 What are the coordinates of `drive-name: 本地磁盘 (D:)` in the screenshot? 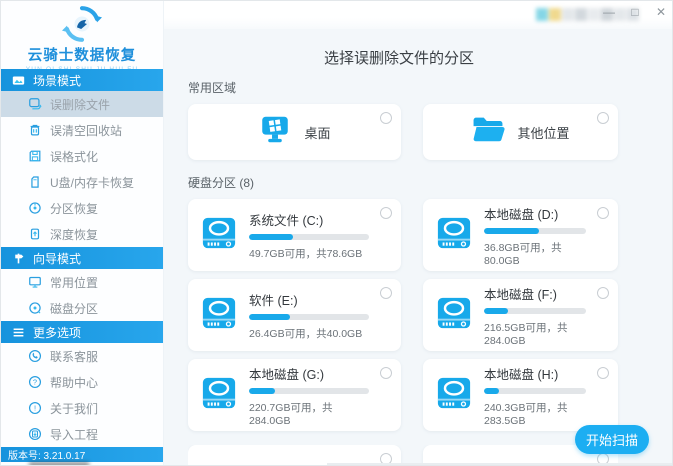 It's located at (521, 214).